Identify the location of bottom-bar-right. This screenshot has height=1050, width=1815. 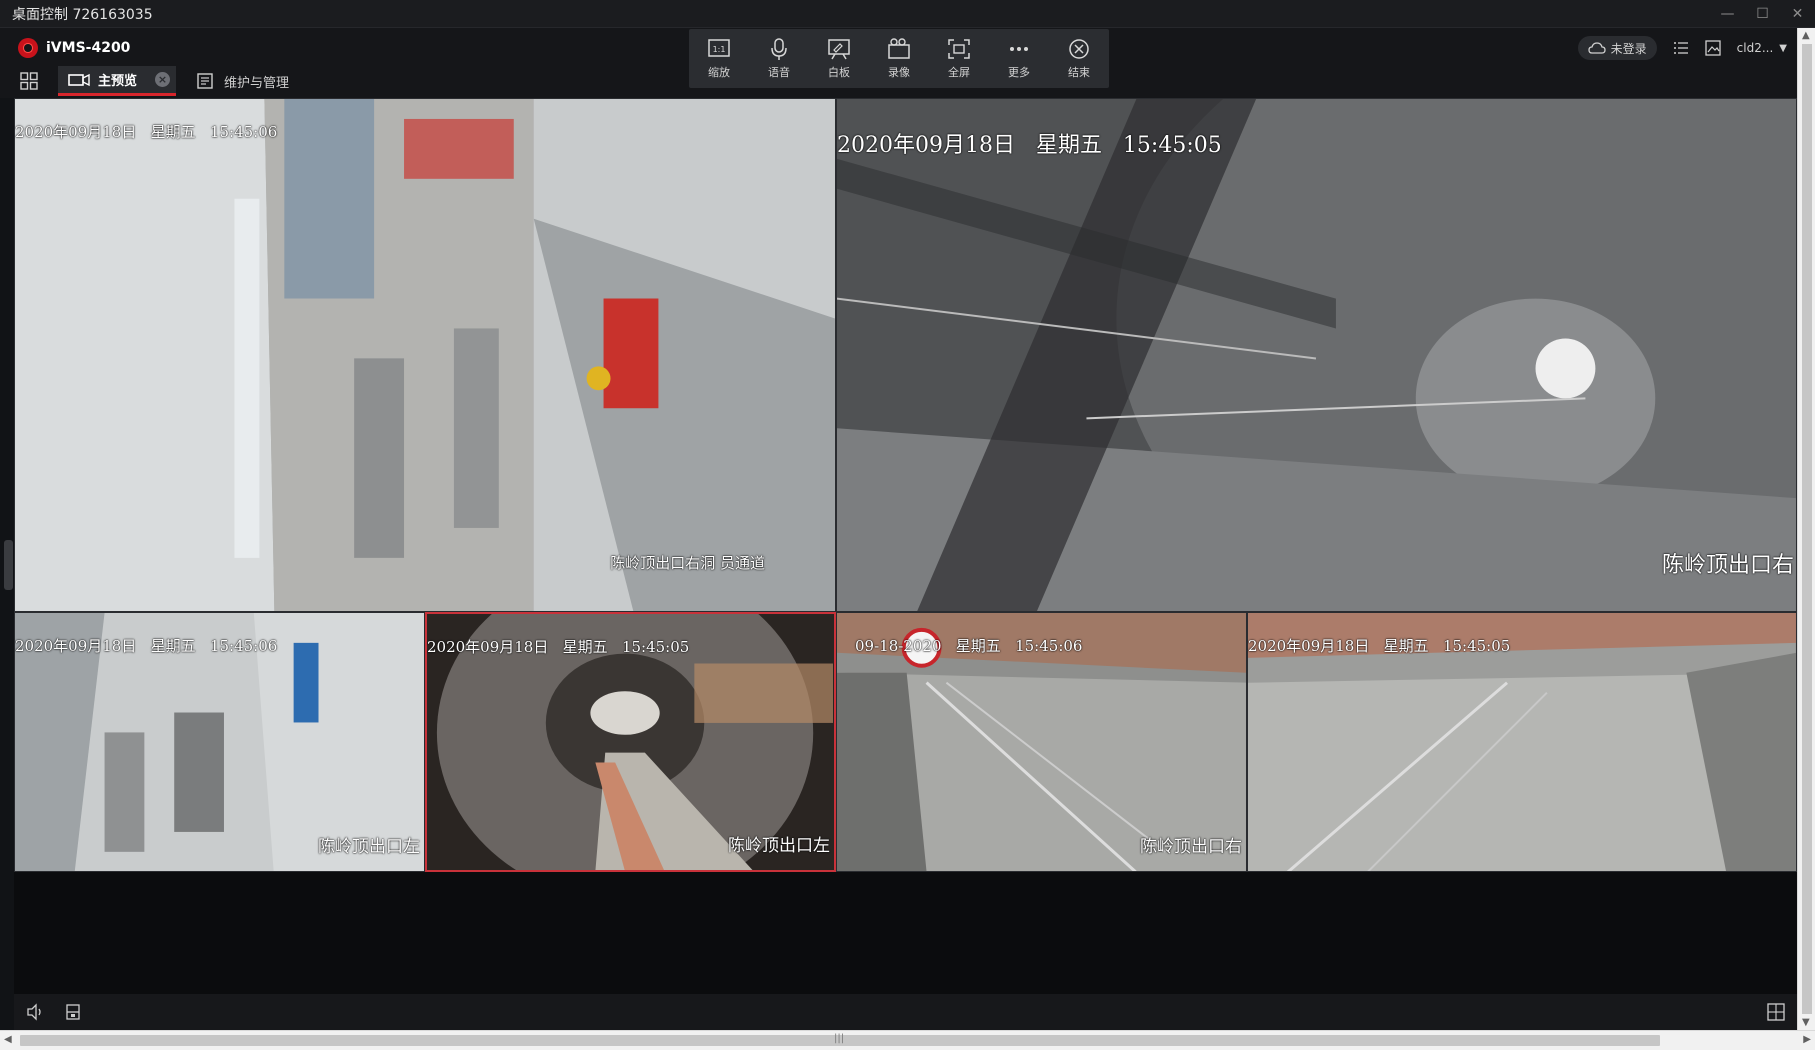
(1782, 1012).